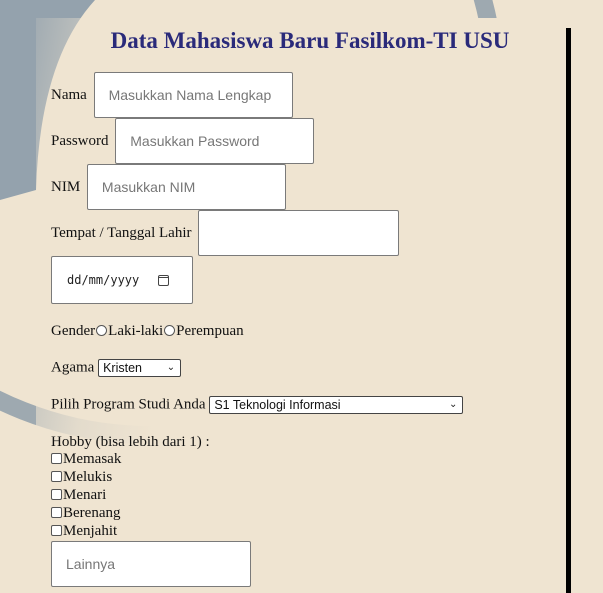 This screenshot has height=593, width=603. I want to click on date-placeholder: dd/mm/yyyy, so click(103, 280).